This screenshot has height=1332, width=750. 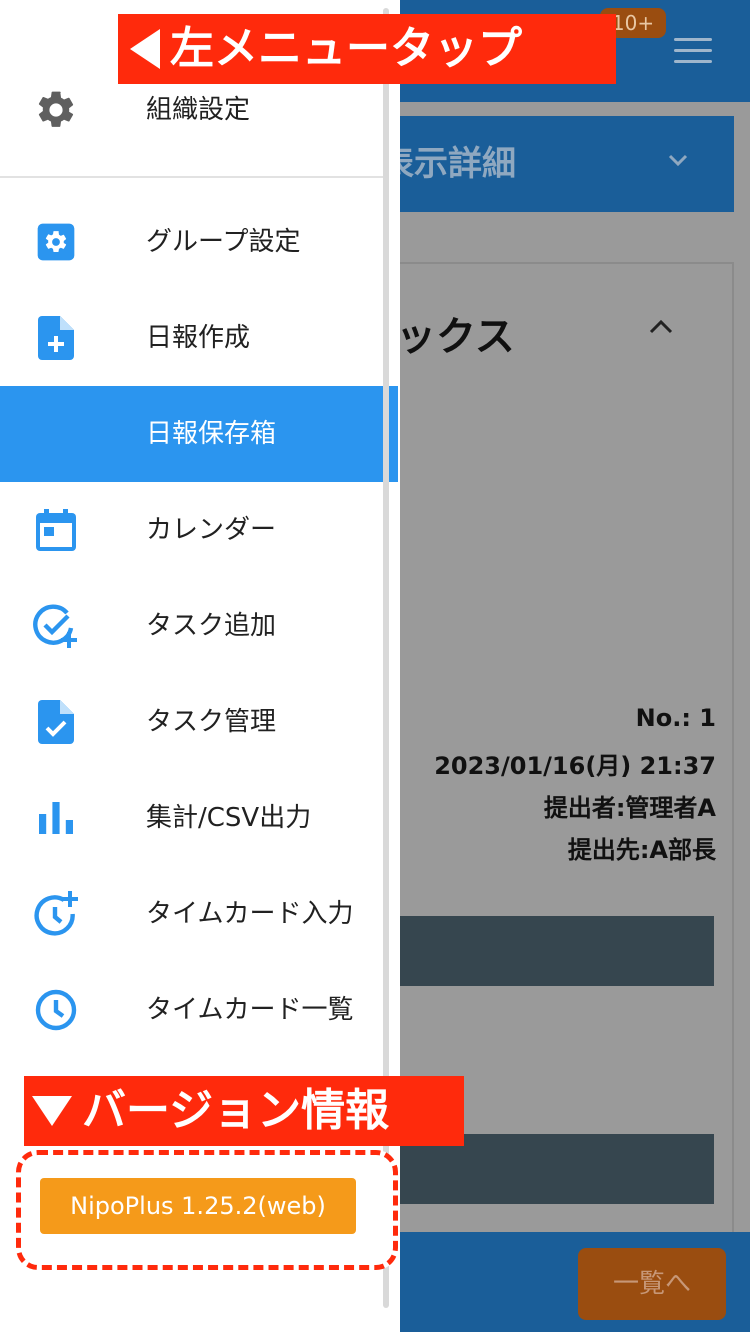 I want to click on file-check-icon, so click(x=56, y=722).